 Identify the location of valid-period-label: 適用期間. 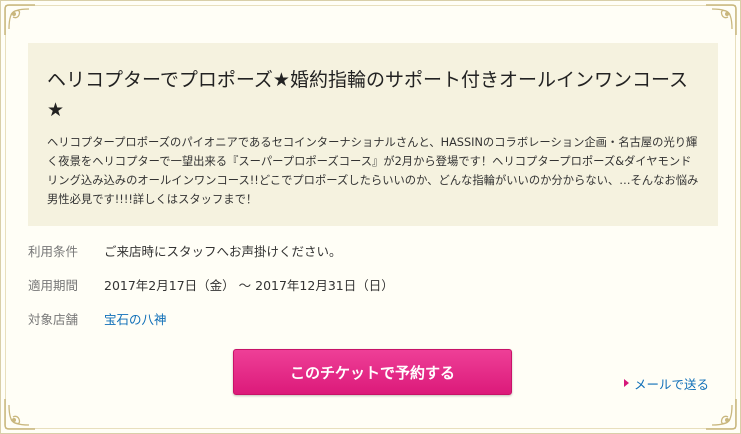
(53, 285).